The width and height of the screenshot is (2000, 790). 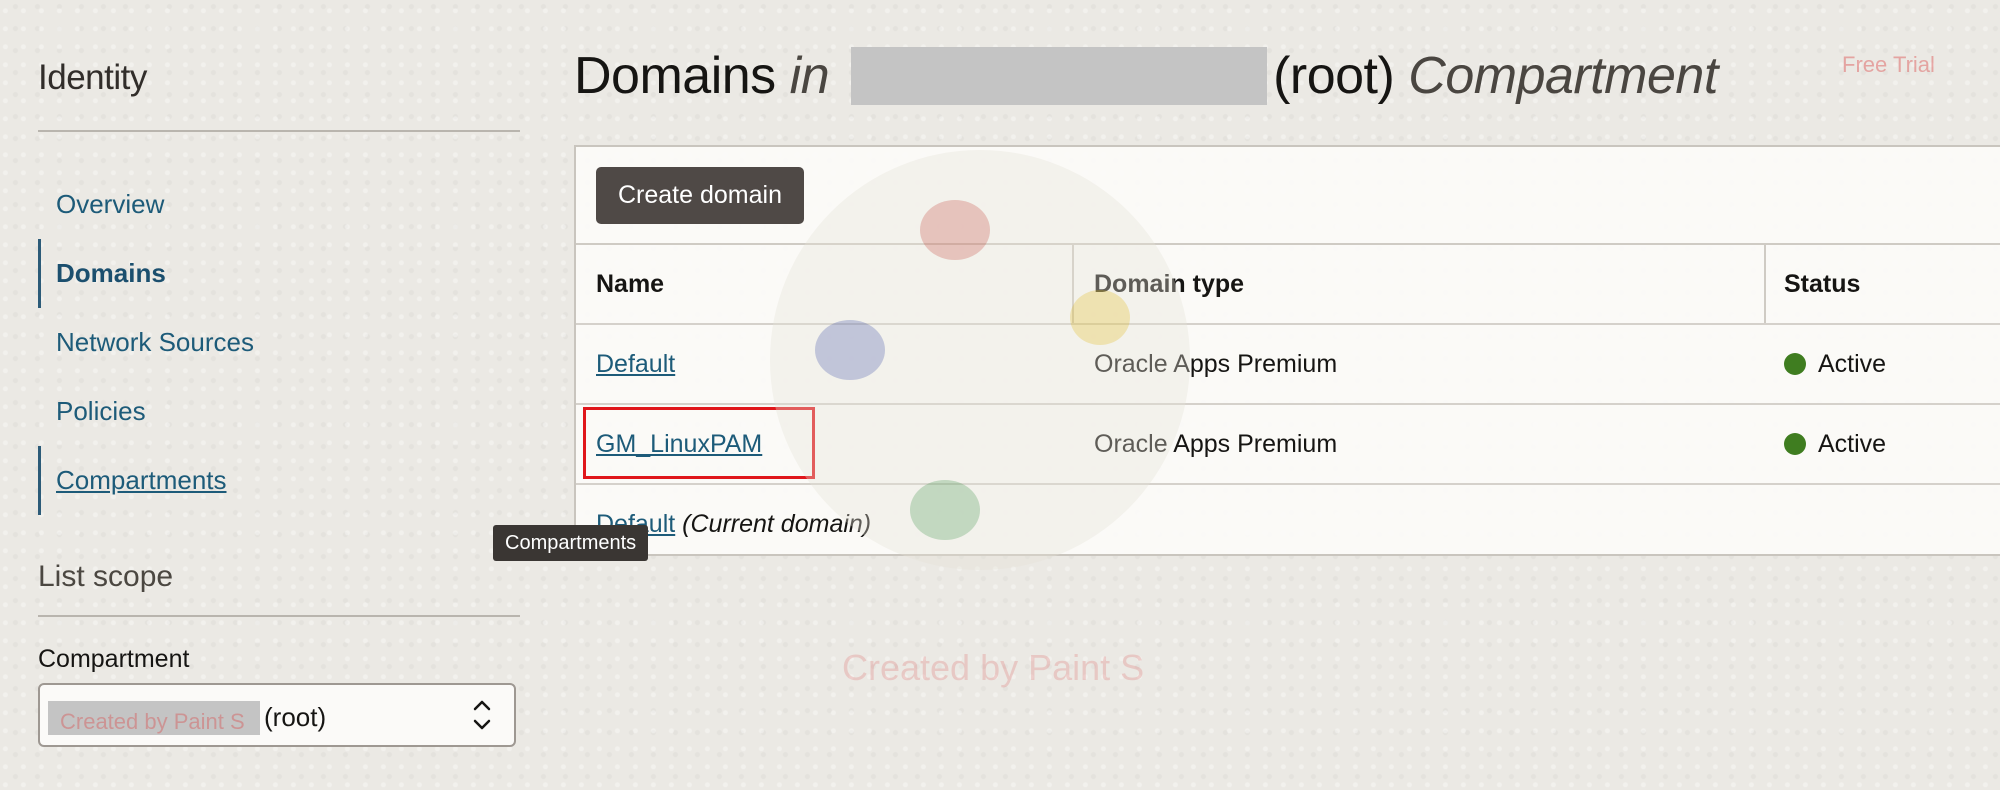 What do you see at coordinates (1288, 196) in the screenshot?
I see `table-toolbar: Create domain` at bounding box center [1288, 196].